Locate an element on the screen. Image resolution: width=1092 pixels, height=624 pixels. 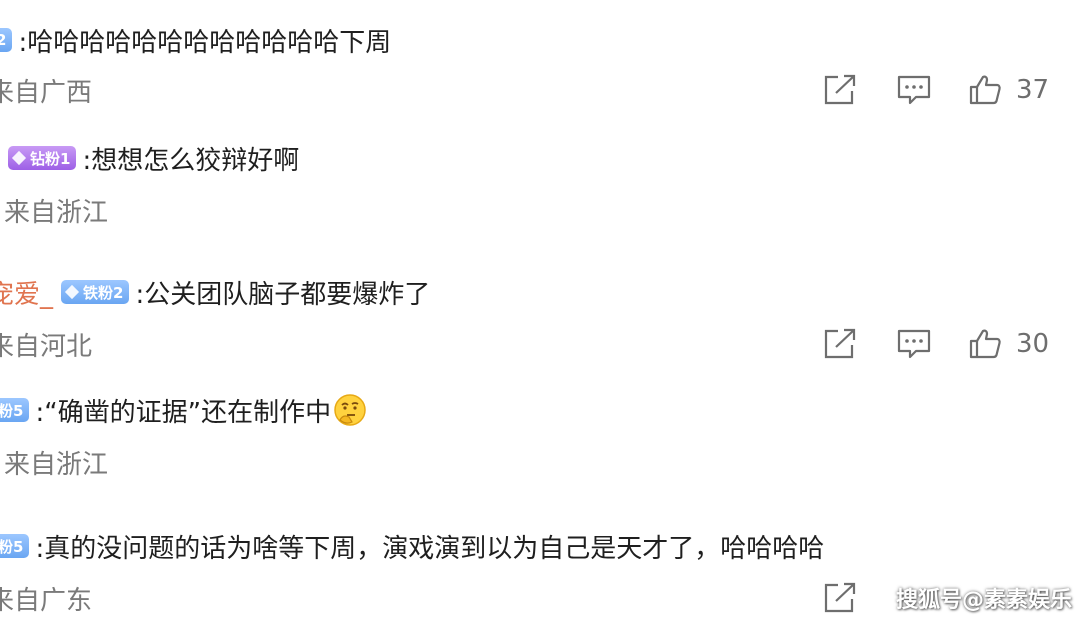
comment-text-row: 粉5 :“确凿的证据”还在制作中 is located at coordinates (183, 410).